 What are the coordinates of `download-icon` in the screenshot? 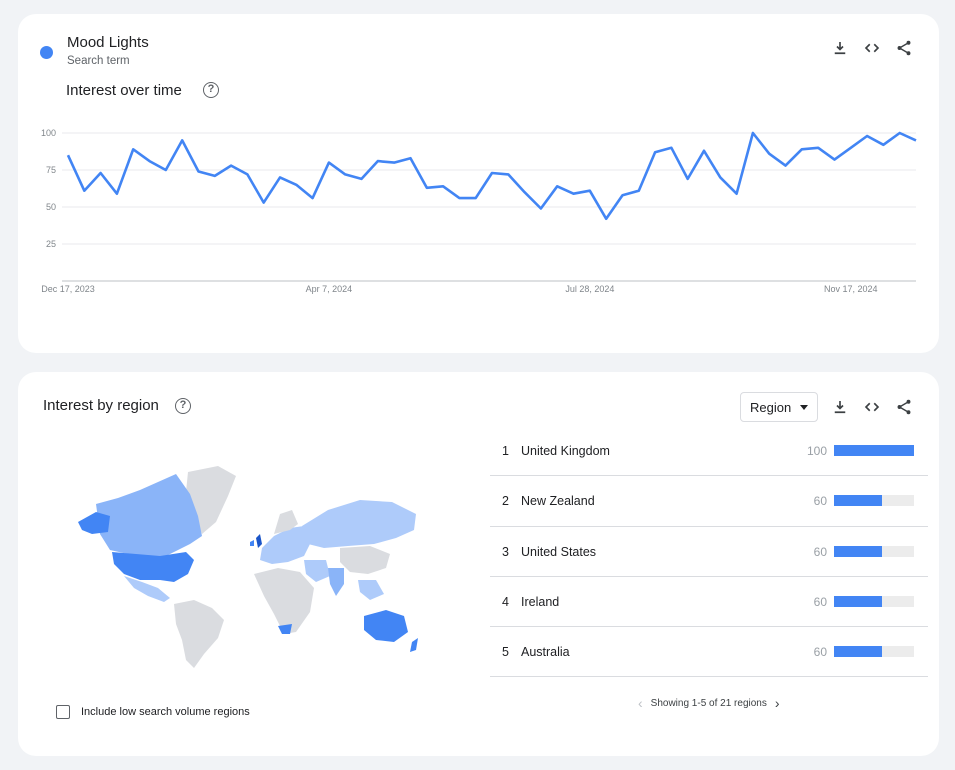 It's located at (840, 407).